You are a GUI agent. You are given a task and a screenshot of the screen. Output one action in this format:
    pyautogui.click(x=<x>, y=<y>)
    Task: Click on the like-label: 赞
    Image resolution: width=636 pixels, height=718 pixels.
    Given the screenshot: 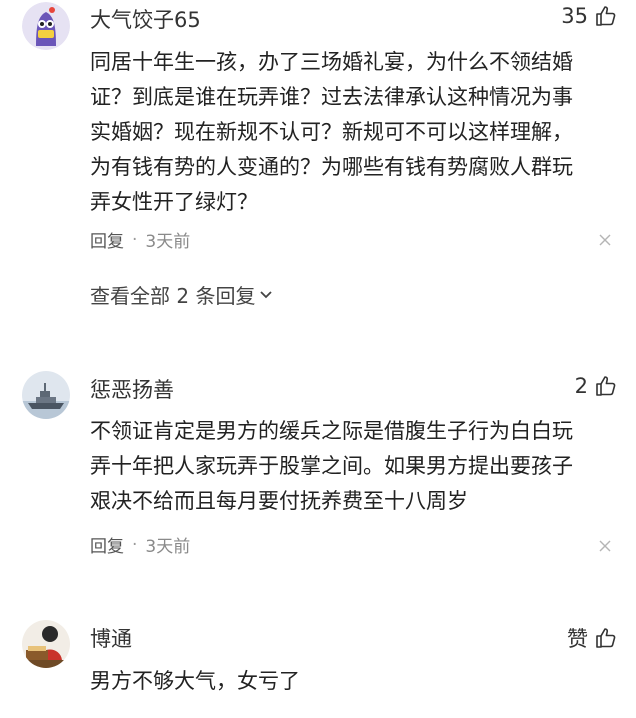 What is the action you would take?
    pyautogui.click(x=577, y=639)
    